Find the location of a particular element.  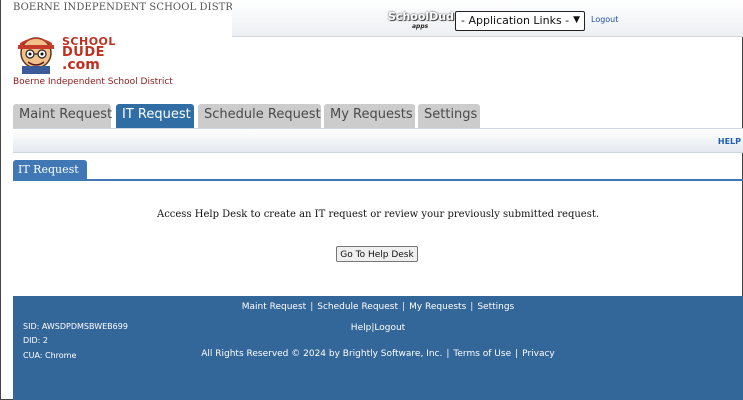

schooldude-apps-logo: SchoolDude apps is located at coordinates (425, 20).